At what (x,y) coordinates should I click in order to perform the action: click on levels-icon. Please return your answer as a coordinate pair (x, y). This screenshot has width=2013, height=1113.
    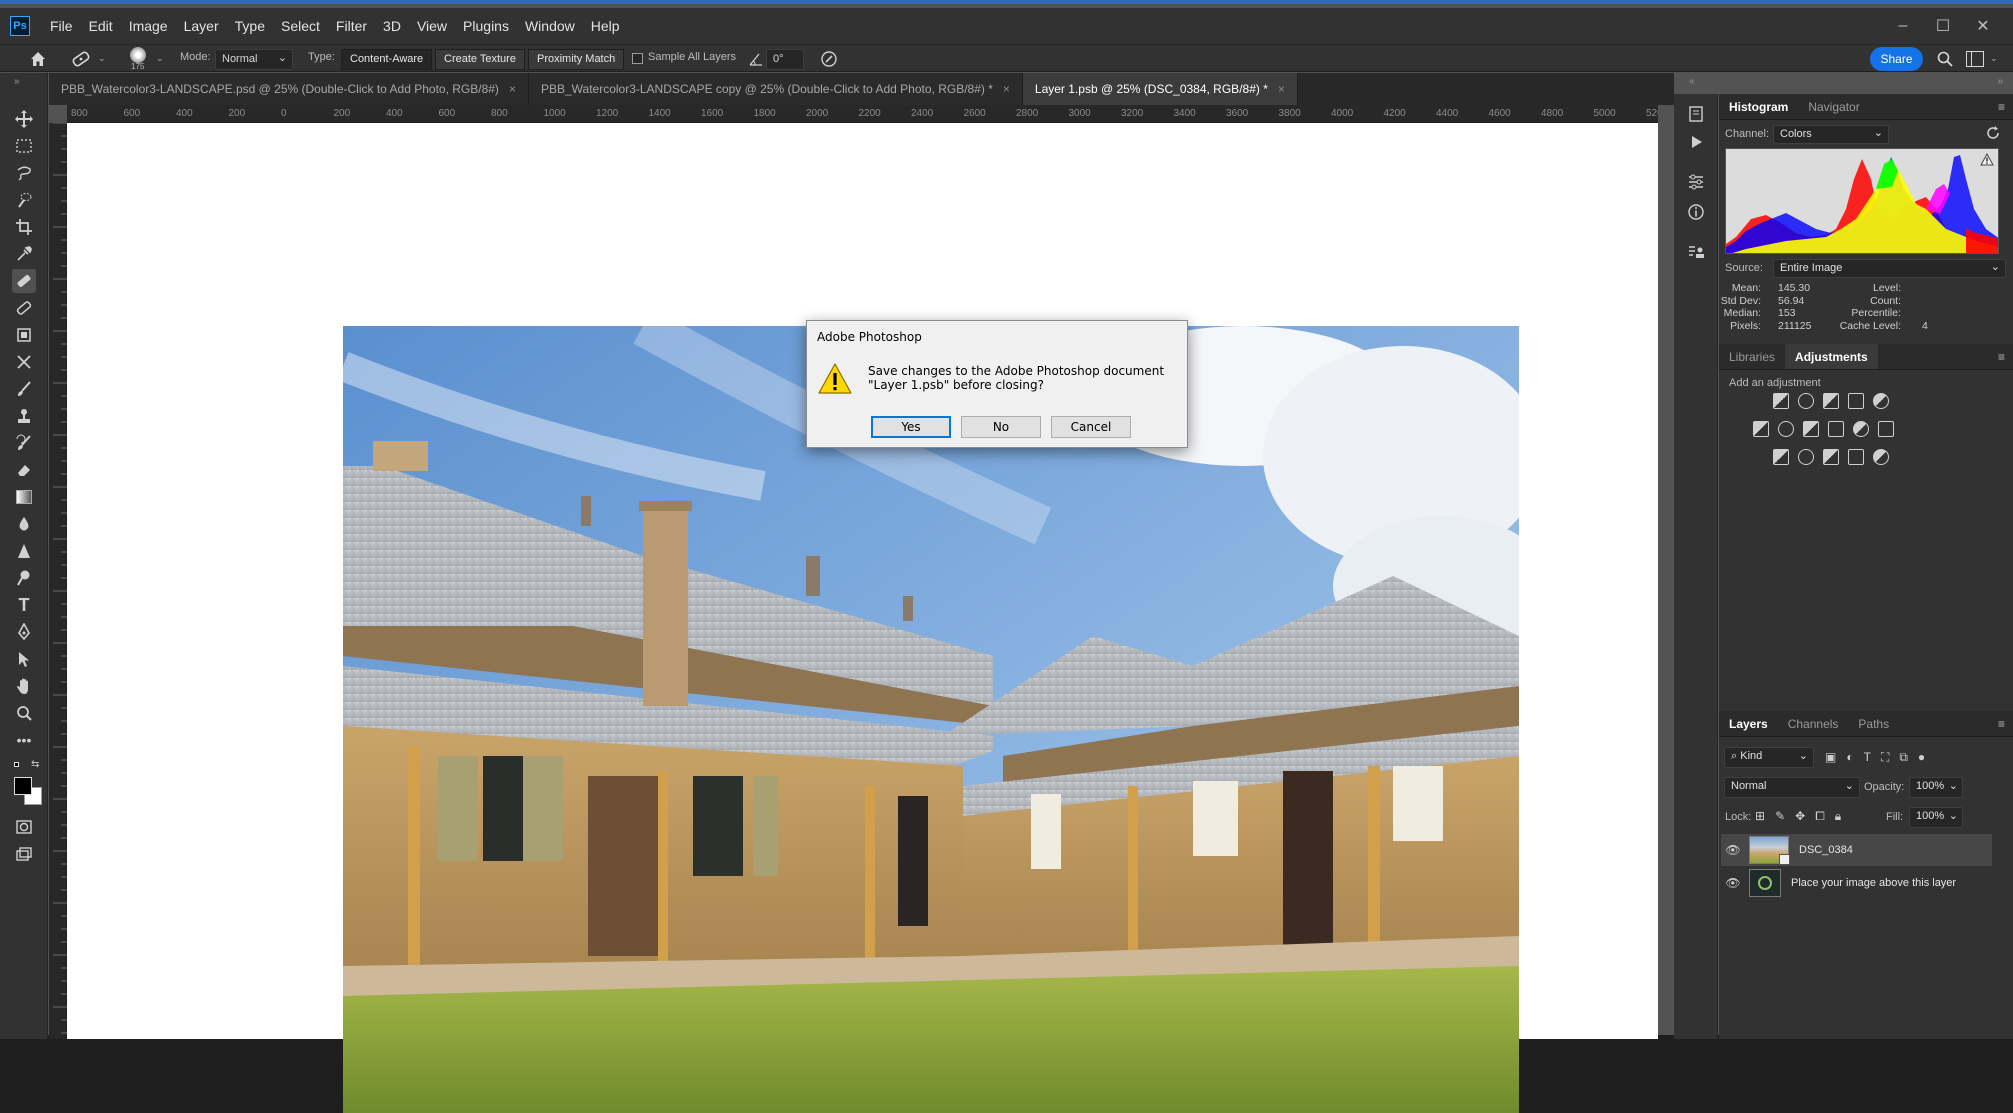
    Looking at the image, I should click on (1806, 401).